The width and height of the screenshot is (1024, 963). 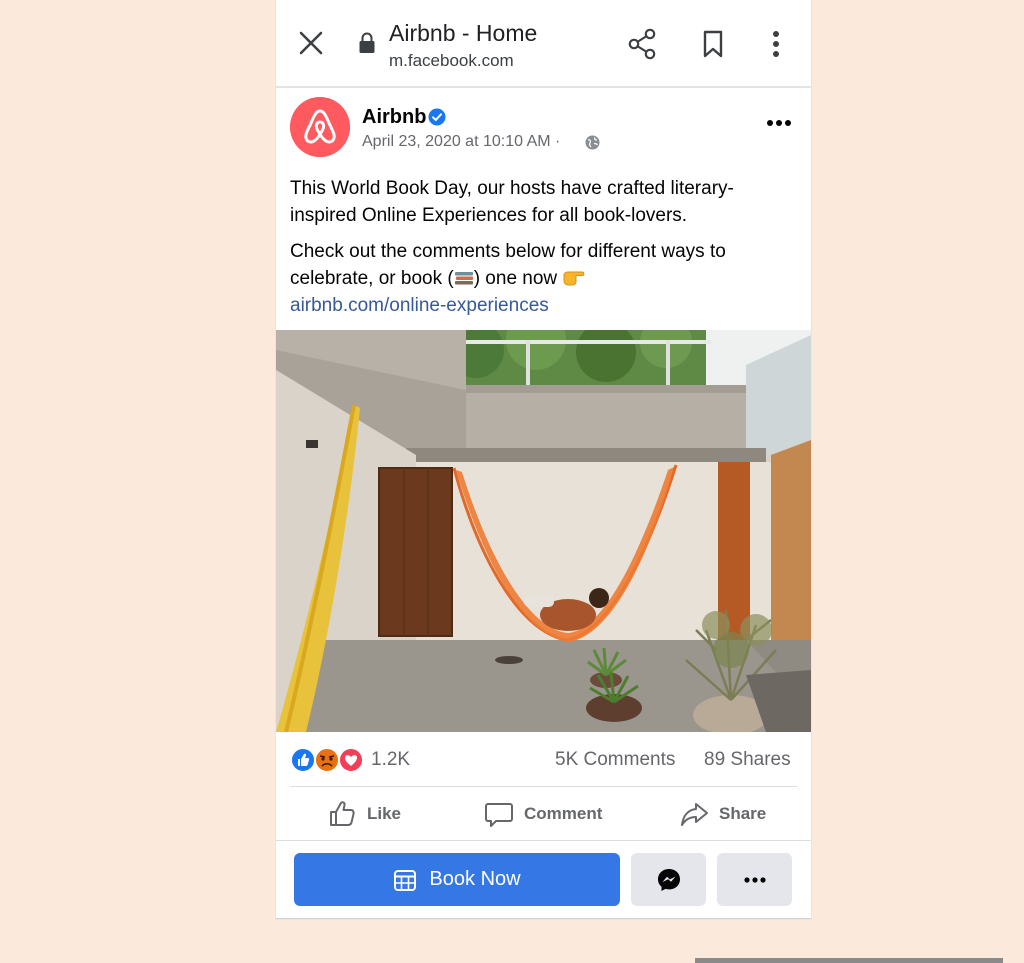 I want to click on reactions-summary-icons, so click(x=329, y=760).